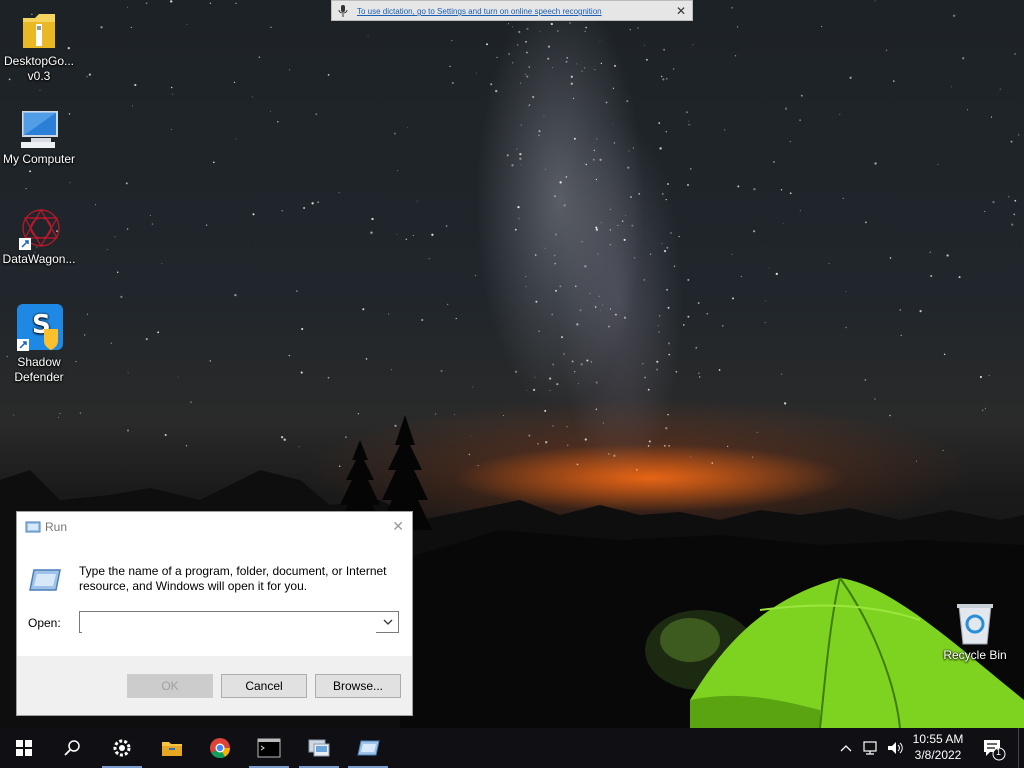  Describe the element at coordinates (170, 686) in the screenshot. I see `ok-button: OK` at that location.